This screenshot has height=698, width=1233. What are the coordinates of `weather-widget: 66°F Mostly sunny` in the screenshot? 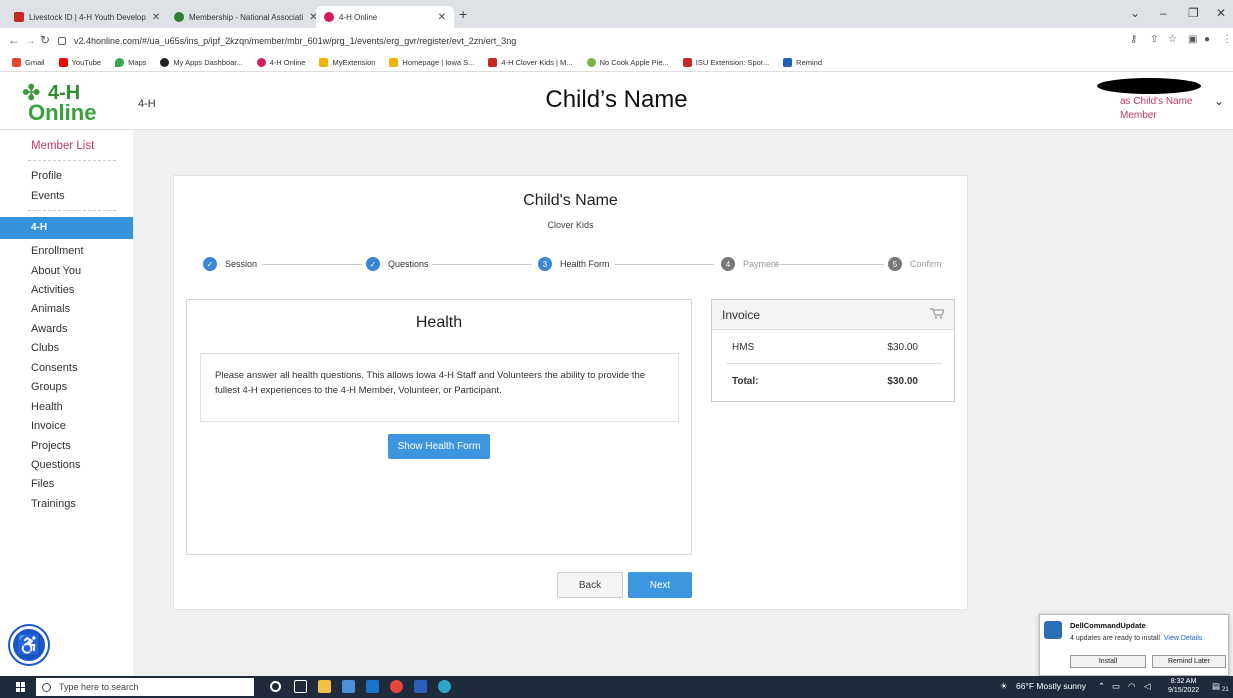 It's located at (1051, 686).